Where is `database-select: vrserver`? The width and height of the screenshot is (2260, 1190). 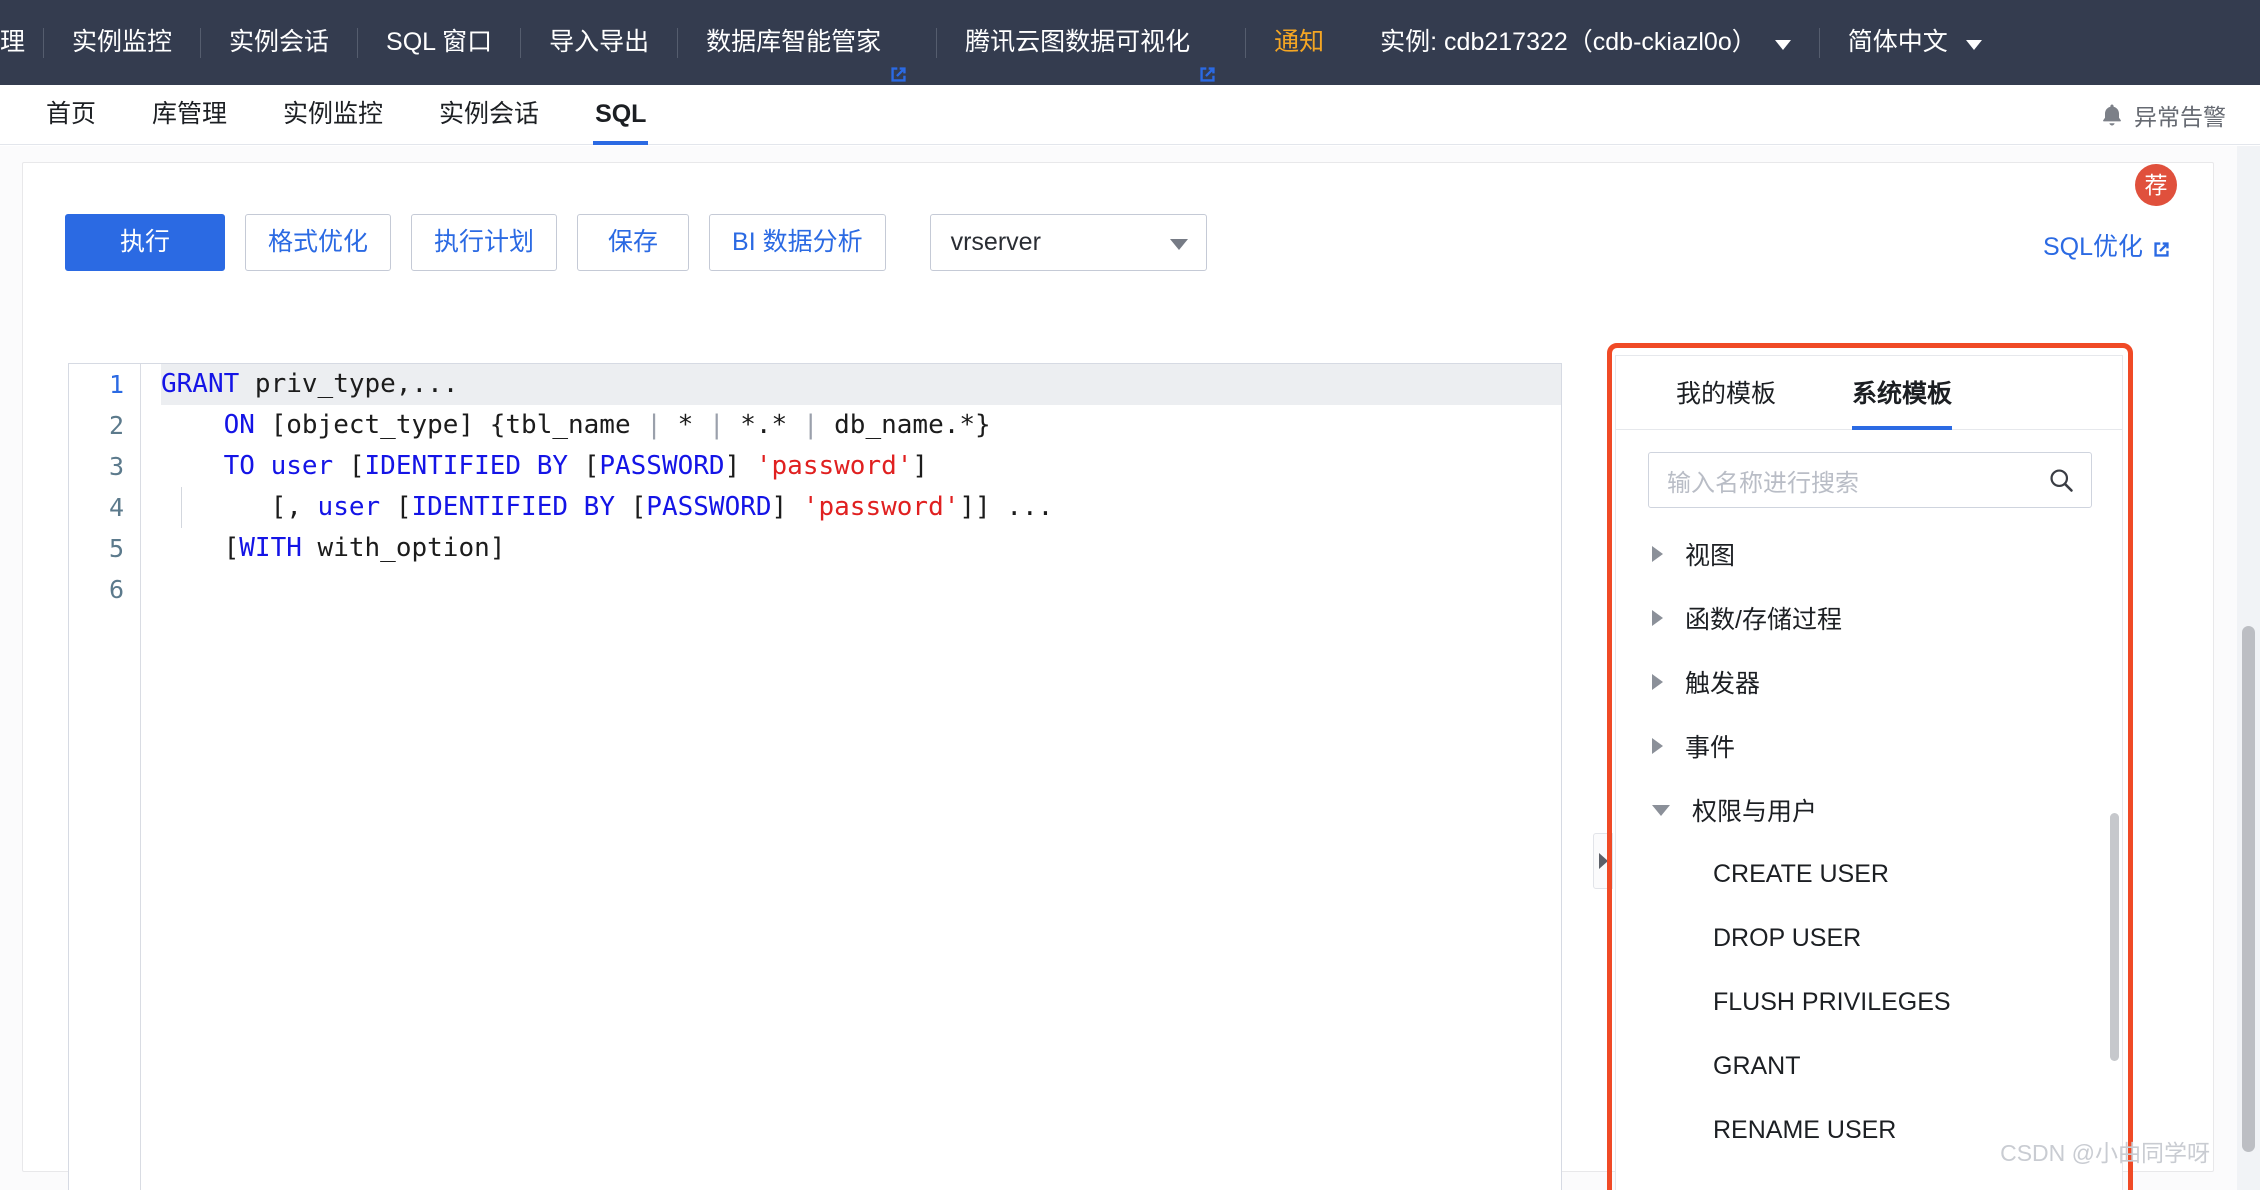 database-select: vrserver is located at coordinates (1068, 242).